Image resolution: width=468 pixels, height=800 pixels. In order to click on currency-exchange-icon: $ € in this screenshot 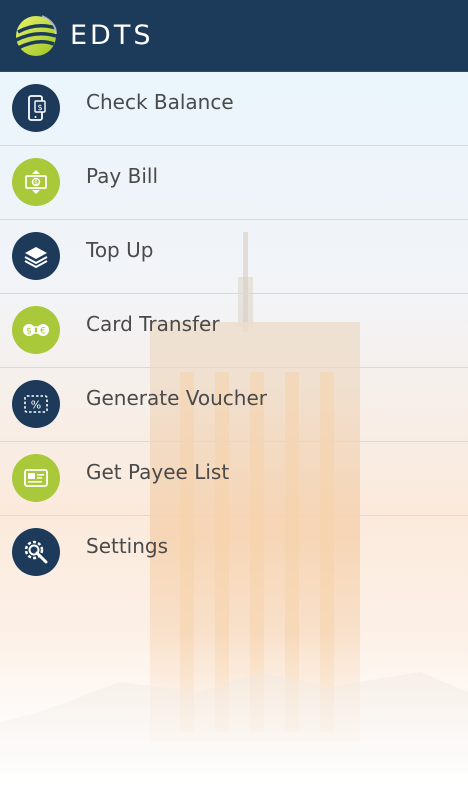, I will do `click(36, 330)`.